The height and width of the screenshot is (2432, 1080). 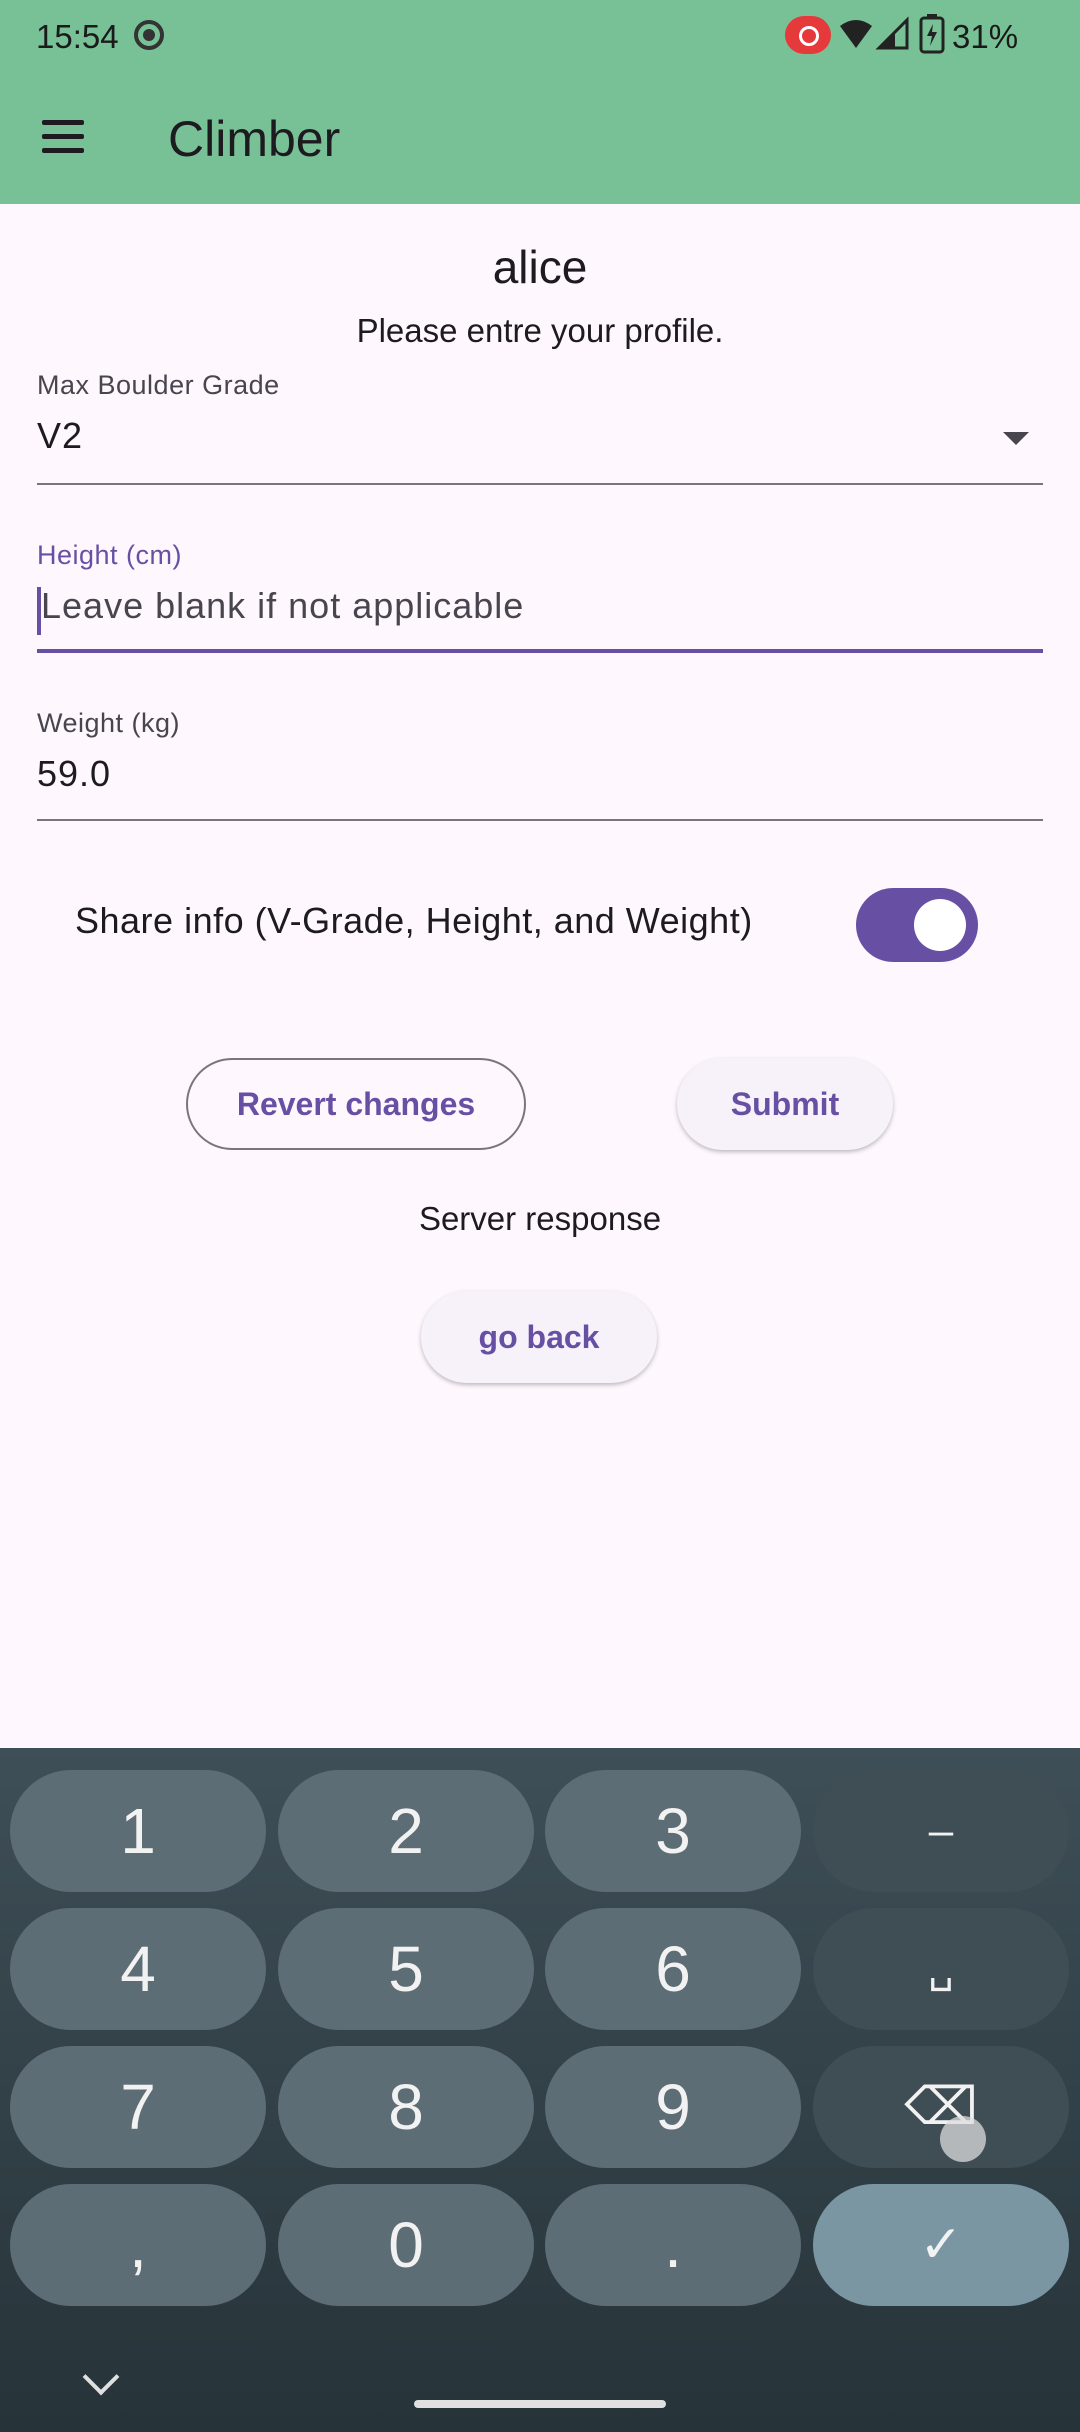 What do you see at coordinates (138, 1969) in the screenshot?
I see `key-4: 4` at bounding box center [138, 1969].